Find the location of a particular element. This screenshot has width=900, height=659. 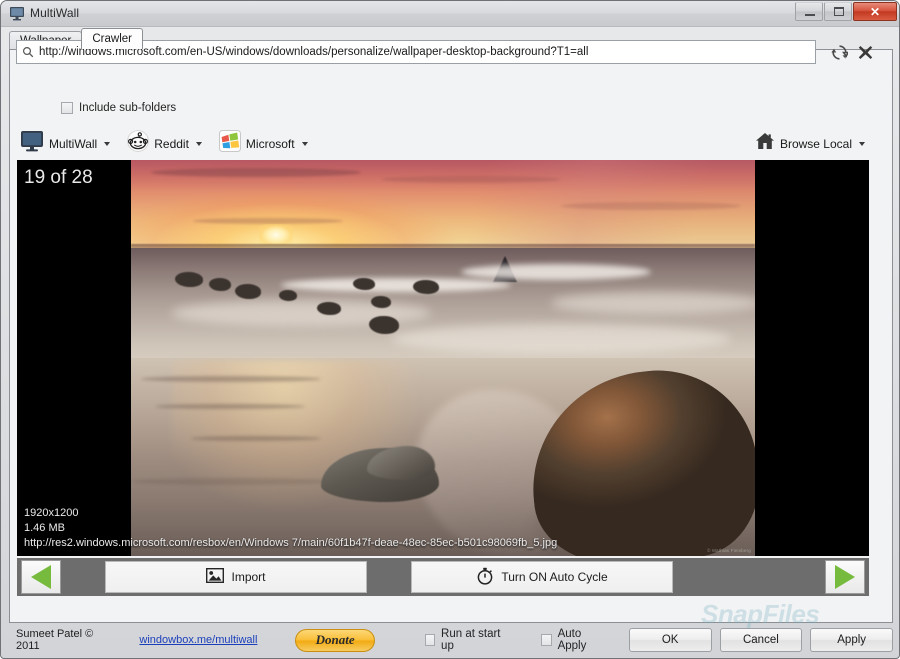

image-filesize: 1.46 MB is located at coordinates (44, 528).